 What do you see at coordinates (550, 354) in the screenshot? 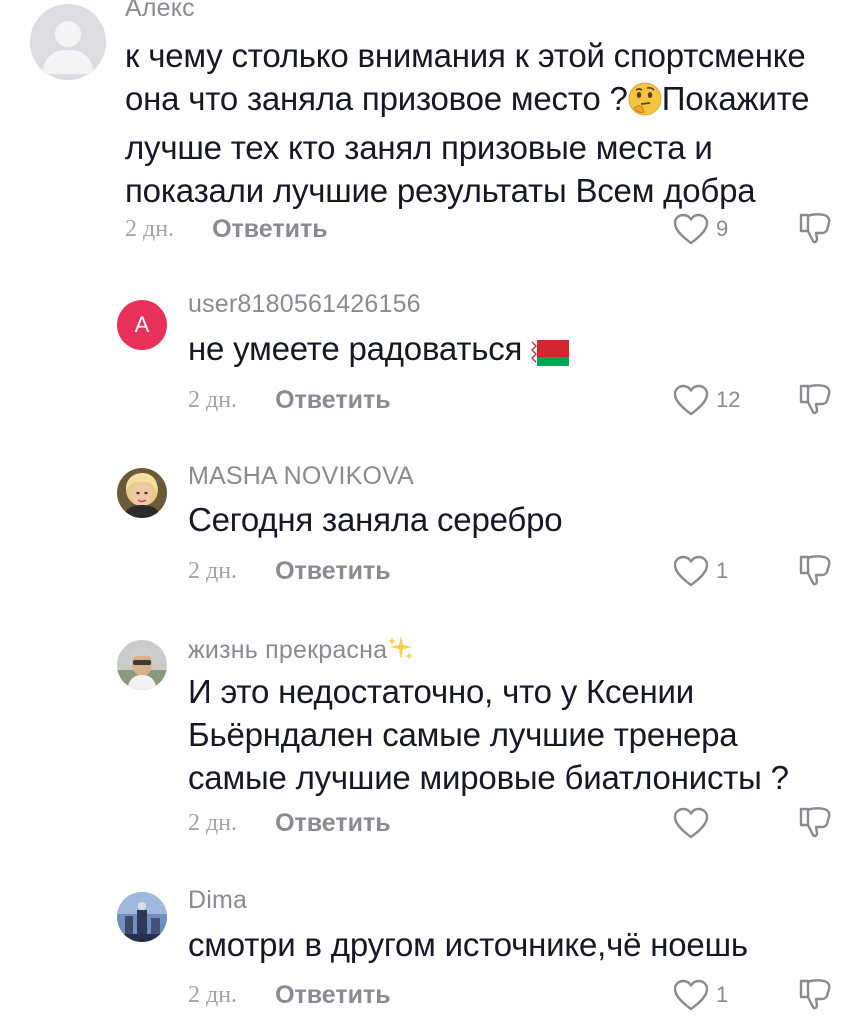
I see `belarus-flag-emoji` at bounding box center [550, 354].